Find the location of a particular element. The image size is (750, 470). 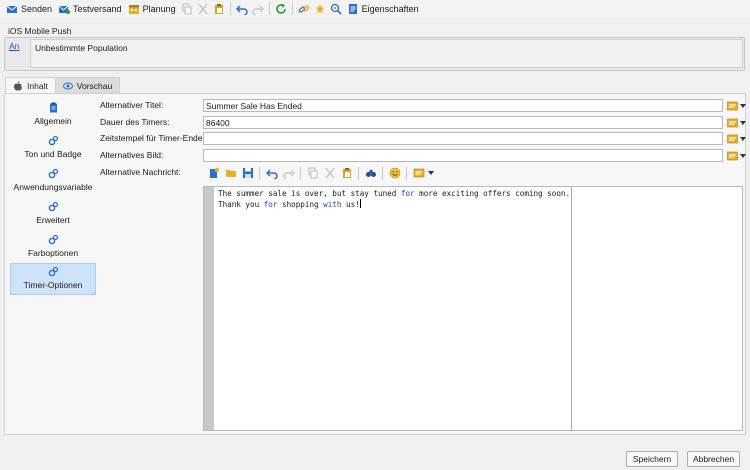

tab-content: Inhalt is located at coordinates (30, 85).